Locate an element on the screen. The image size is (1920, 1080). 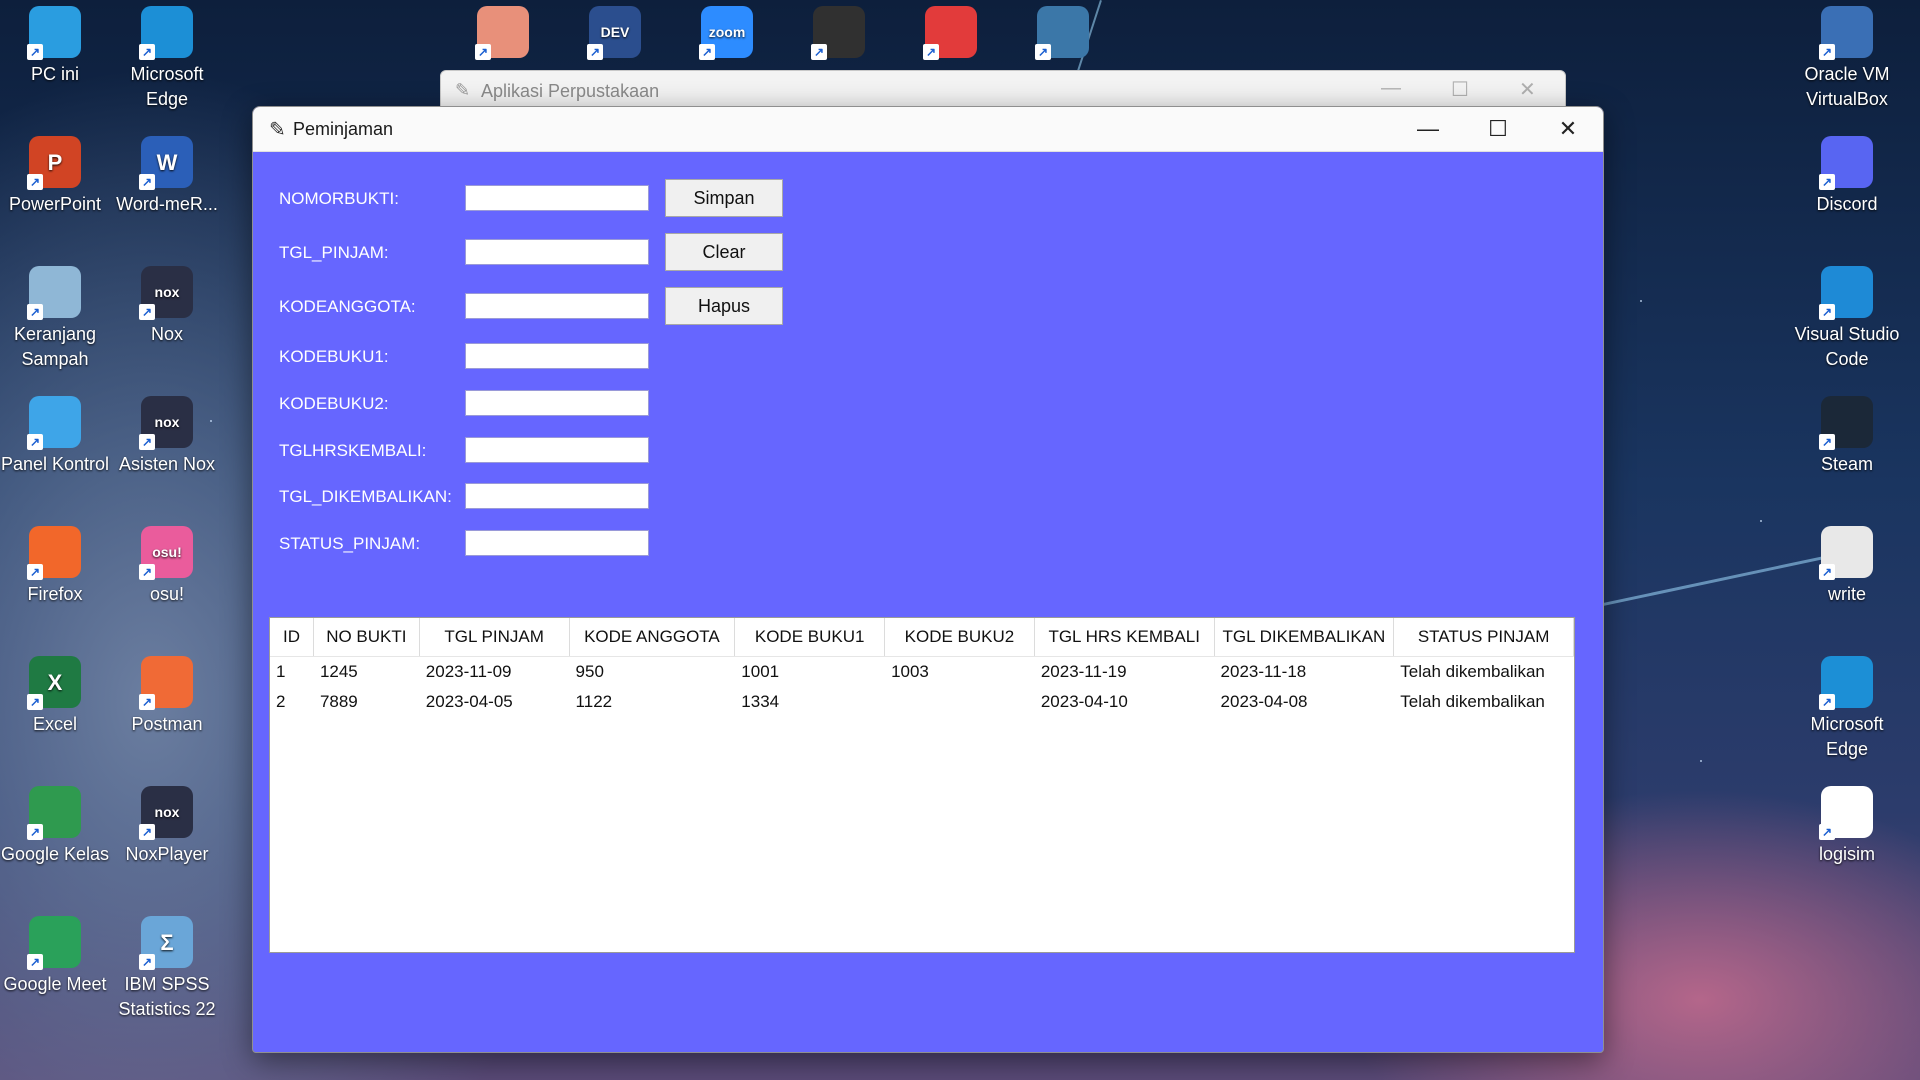
label-nomorbukti: NOMORBUKTI: is located at coordinates (339, 198).